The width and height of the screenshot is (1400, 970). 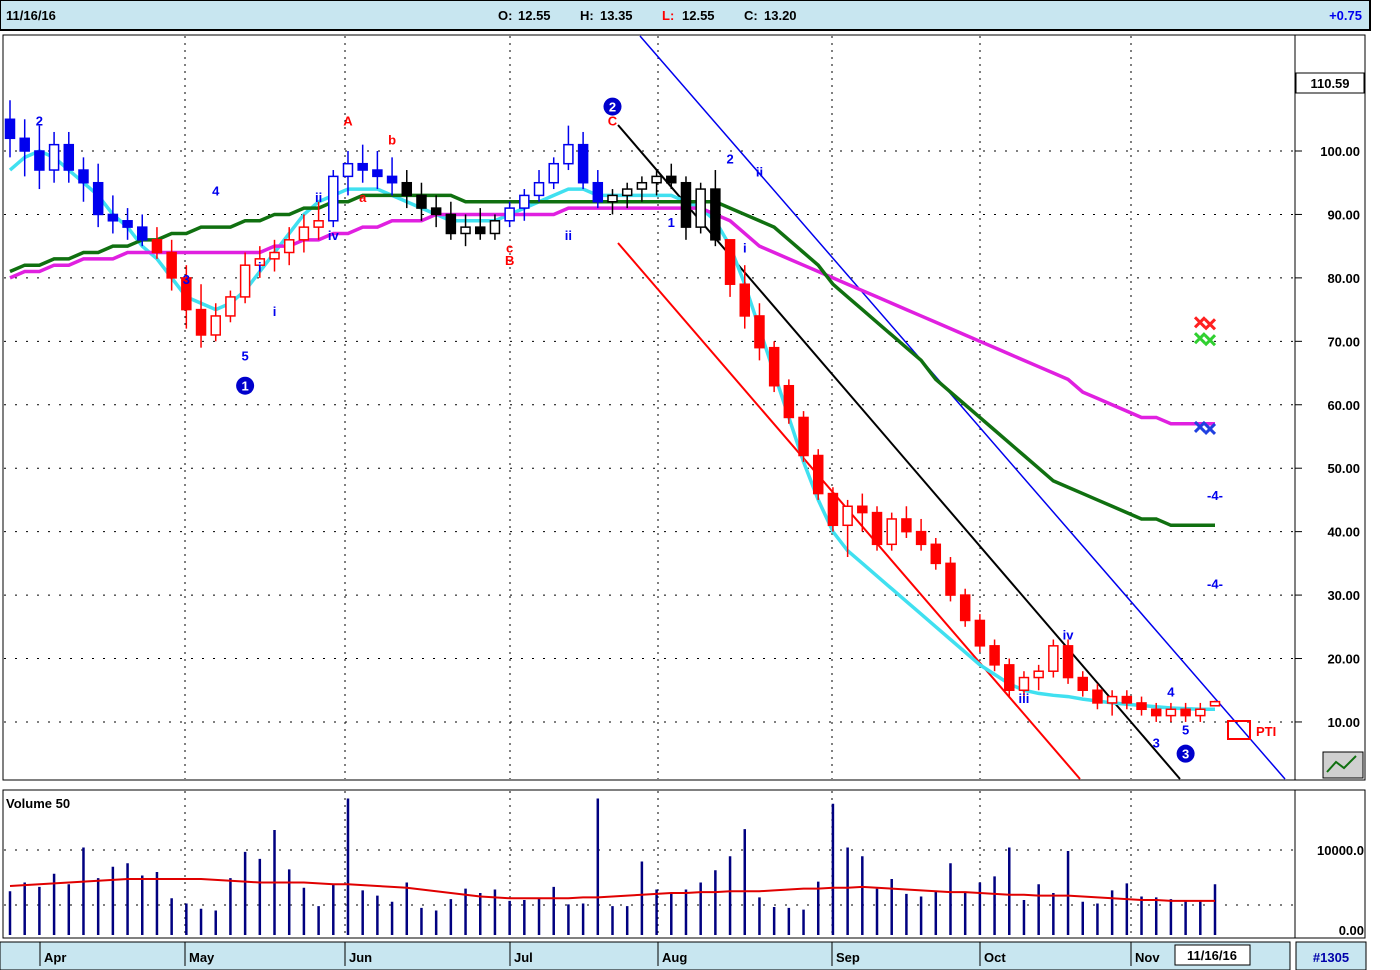 I want to click on wave-label: i, so click(x=260, y=267).